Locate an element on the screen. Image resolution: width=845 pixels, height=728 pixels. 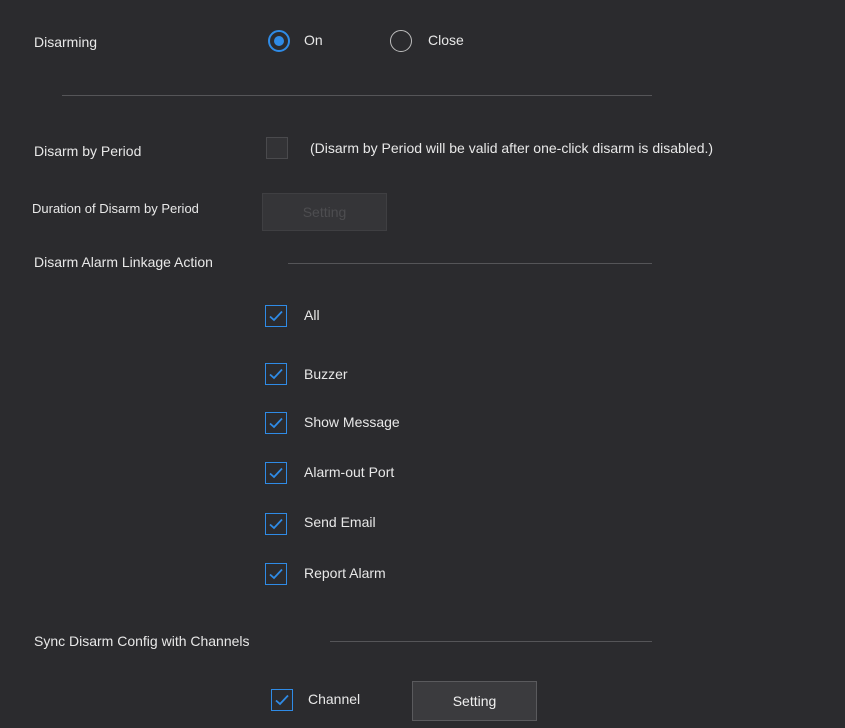
sync-divider is located at coordinates (491, 641).